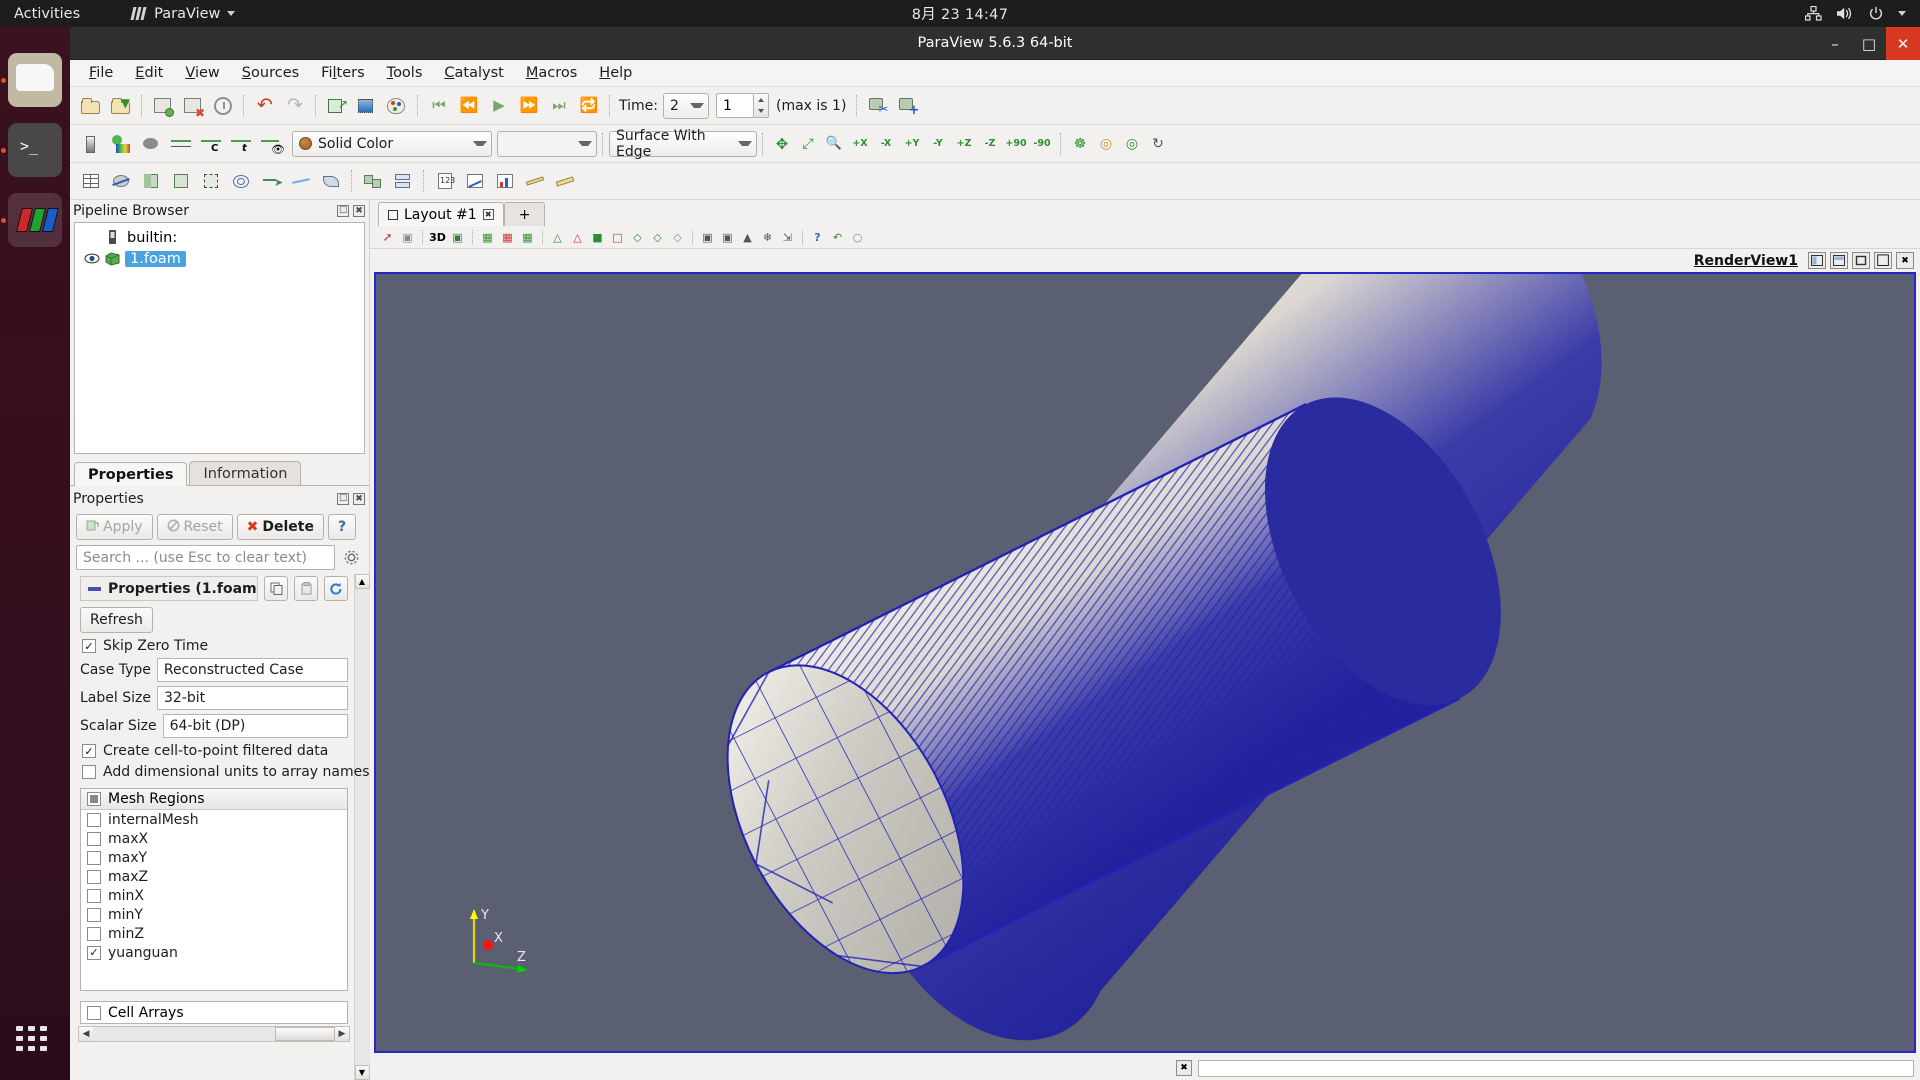  I want to click on properties-group-title-box: Properties (1.foam, so click(169, 588).